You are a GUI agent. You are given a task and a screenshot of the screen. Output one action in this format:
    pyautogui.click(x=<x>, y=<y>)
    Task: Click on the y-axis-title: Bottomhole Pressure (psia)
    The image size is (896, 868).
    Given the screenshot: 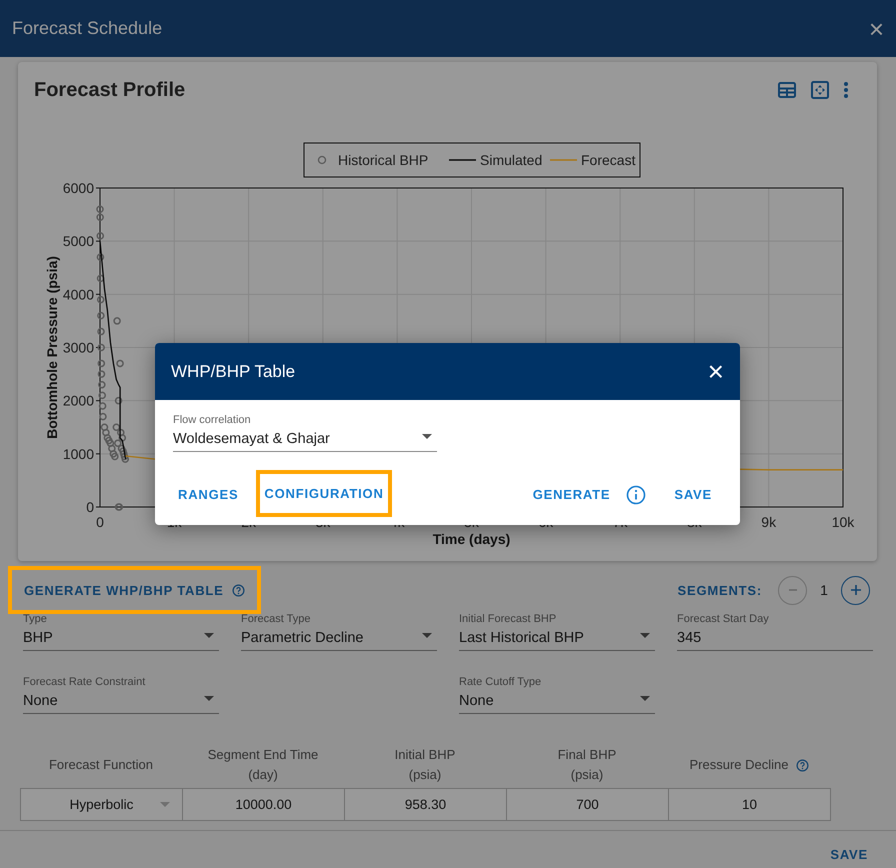 What is the action you would take?
    pyautogui.click(x=52, y=347)
    